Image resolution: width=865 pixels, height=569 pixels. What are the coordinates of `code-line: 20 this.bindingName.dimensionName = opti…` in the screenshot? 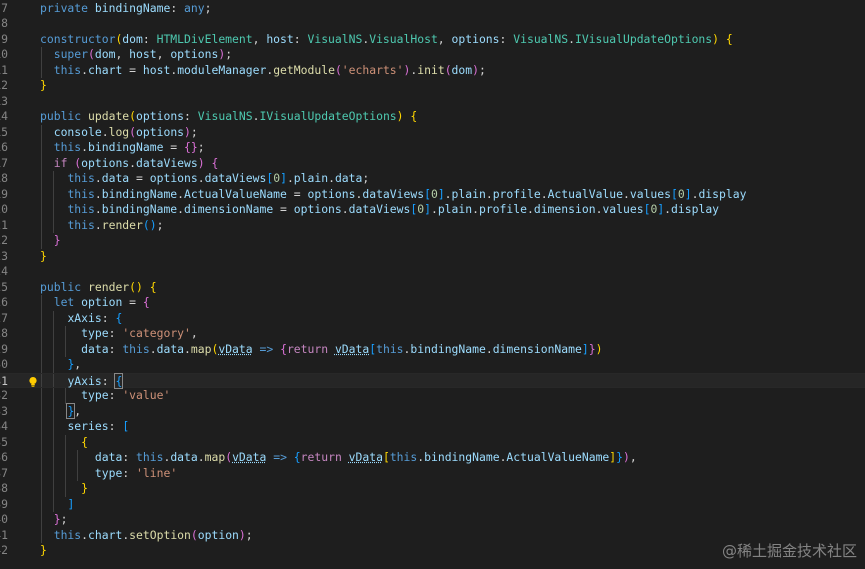 It's located at (432, 210).